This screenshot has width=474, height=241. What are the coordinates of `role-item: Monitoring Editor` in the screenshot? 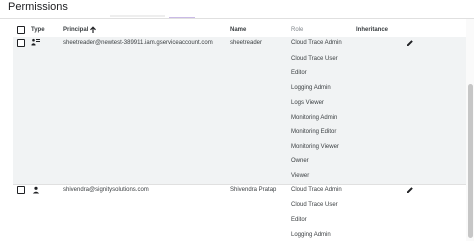 It's located at (314, 132).